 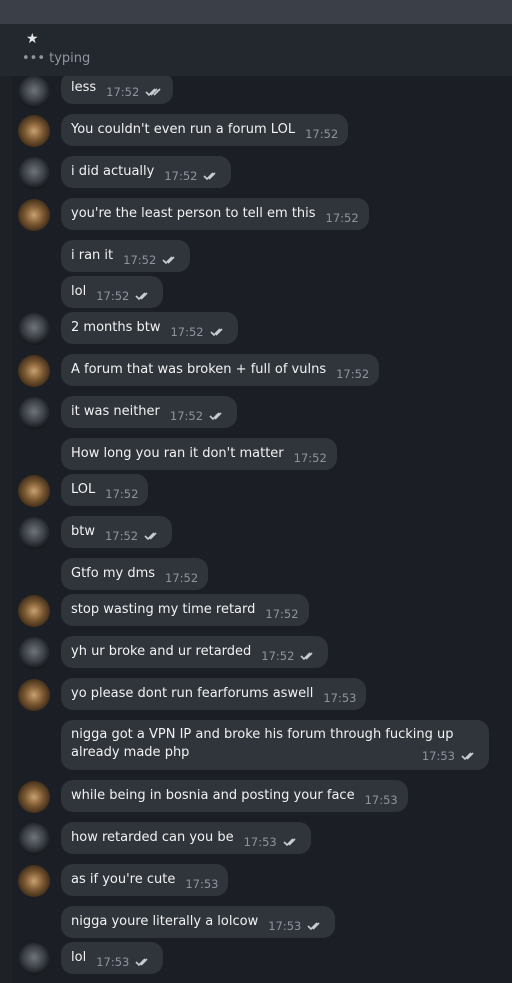 What do you see at coordinates (123, 879) in the screenshot?
I see `message-text: as if you're cute` at bounding box center [123, 879].